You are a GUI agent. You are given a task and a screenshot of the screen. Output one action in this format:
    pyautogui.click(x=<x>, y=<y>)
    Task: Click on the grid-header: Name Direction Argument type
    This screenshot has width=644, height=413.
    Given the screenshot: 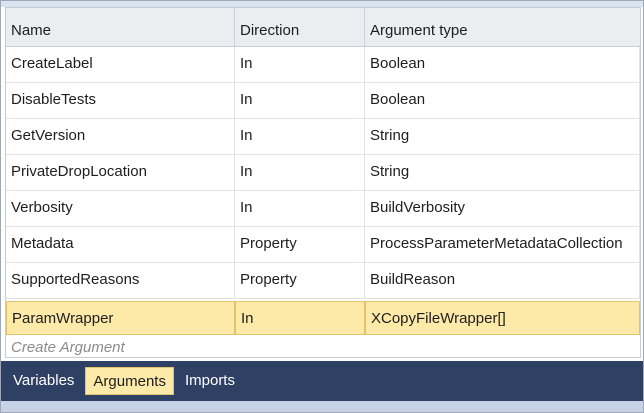 What is the action you would take?
    pyautogui.click(x=323, y=27)
    